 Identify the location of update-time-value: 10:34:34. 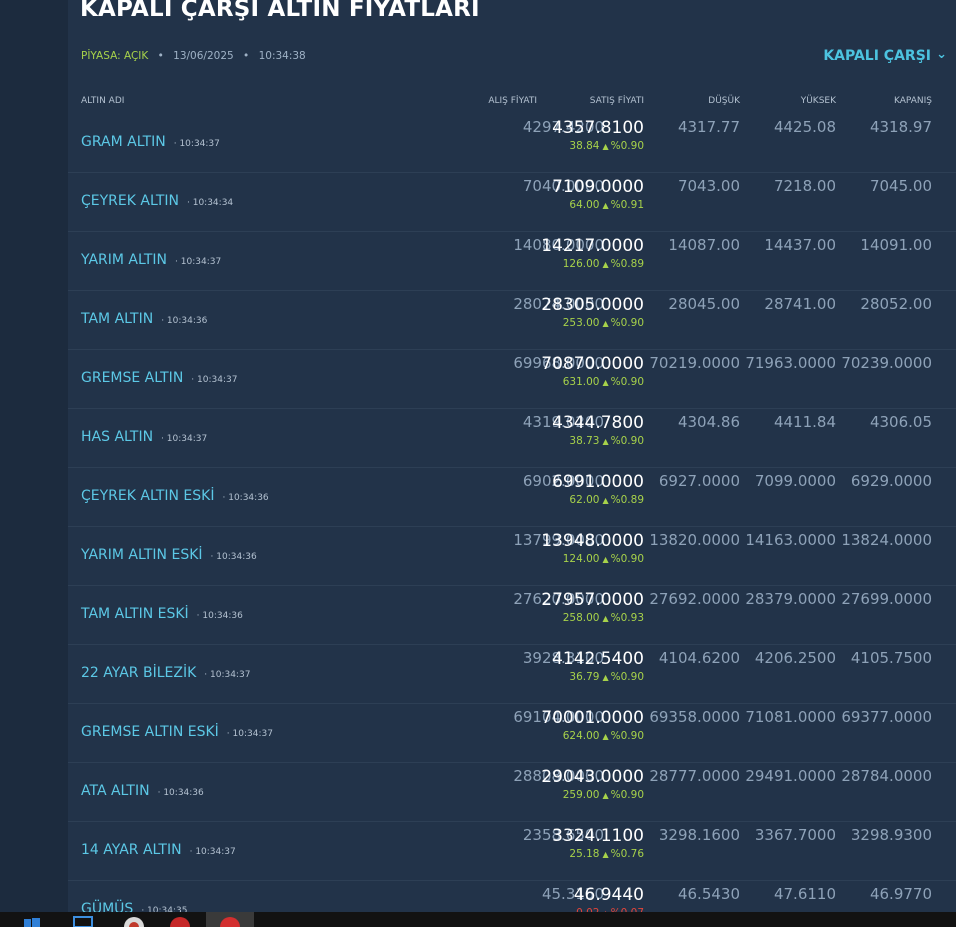
(213, 203).